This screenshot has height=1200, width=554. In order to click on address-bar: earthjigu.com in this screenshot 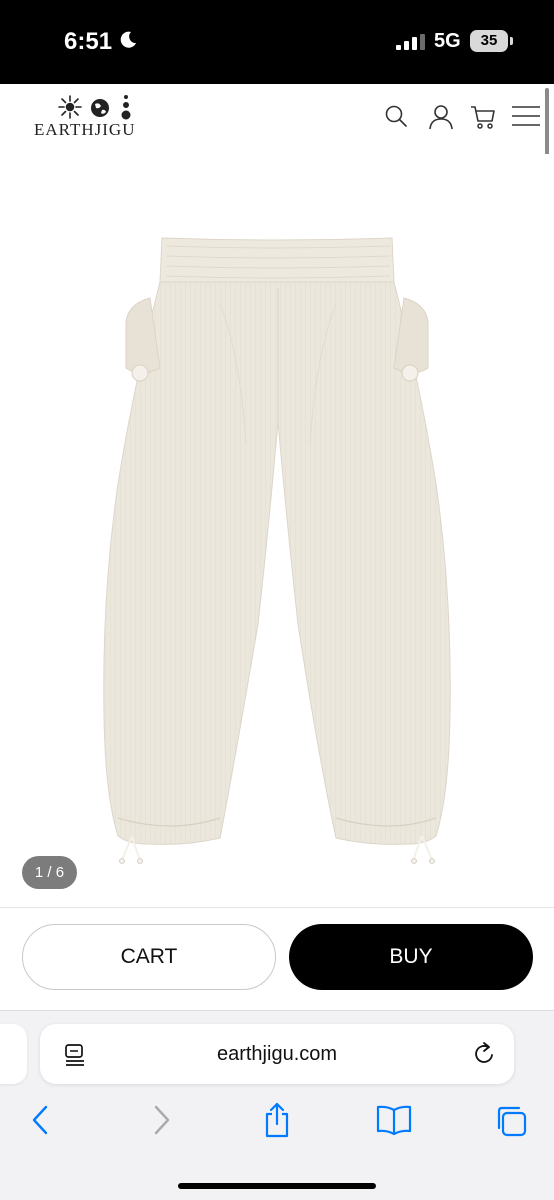, I will do `click(277, 1054)`.